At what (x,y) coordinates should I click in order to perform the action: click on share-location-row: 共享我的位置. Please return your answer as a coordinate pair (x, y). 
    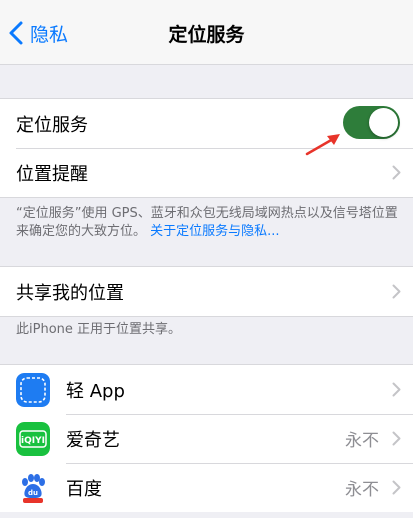
    Looking at the image, I should click on (206, 291).